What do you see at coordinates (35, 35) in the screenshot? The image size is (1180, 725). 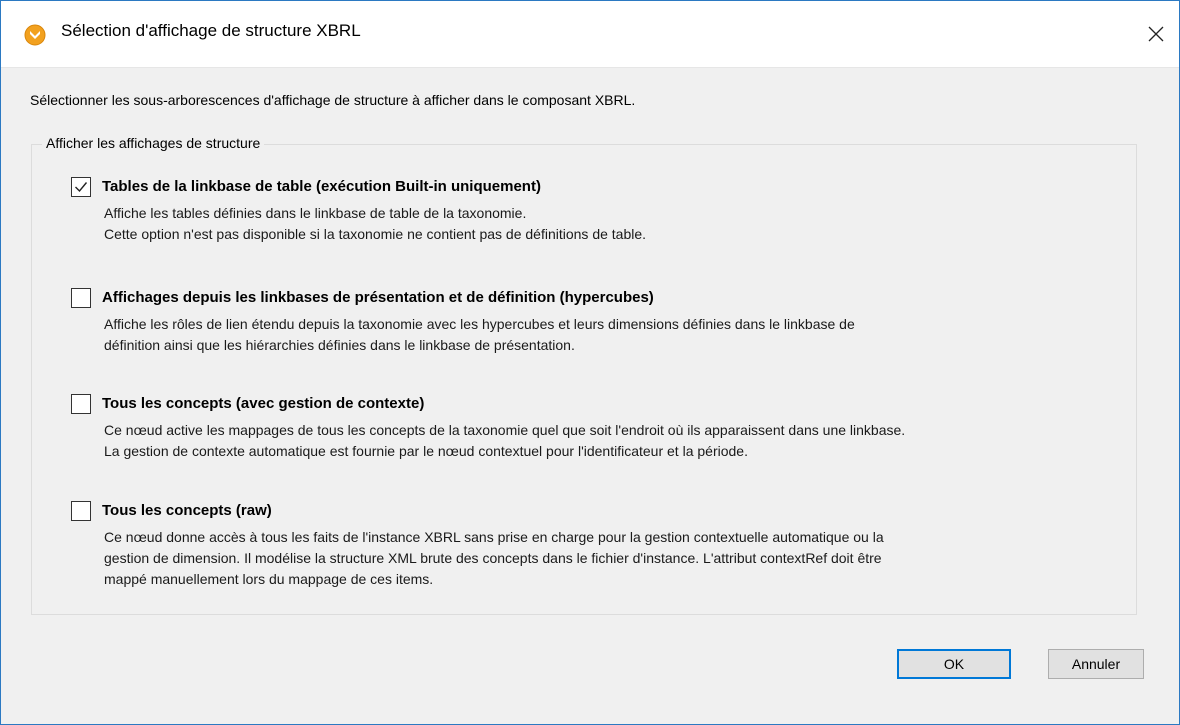 I see `altova-logo-icon` at bounding box center [35, 35].